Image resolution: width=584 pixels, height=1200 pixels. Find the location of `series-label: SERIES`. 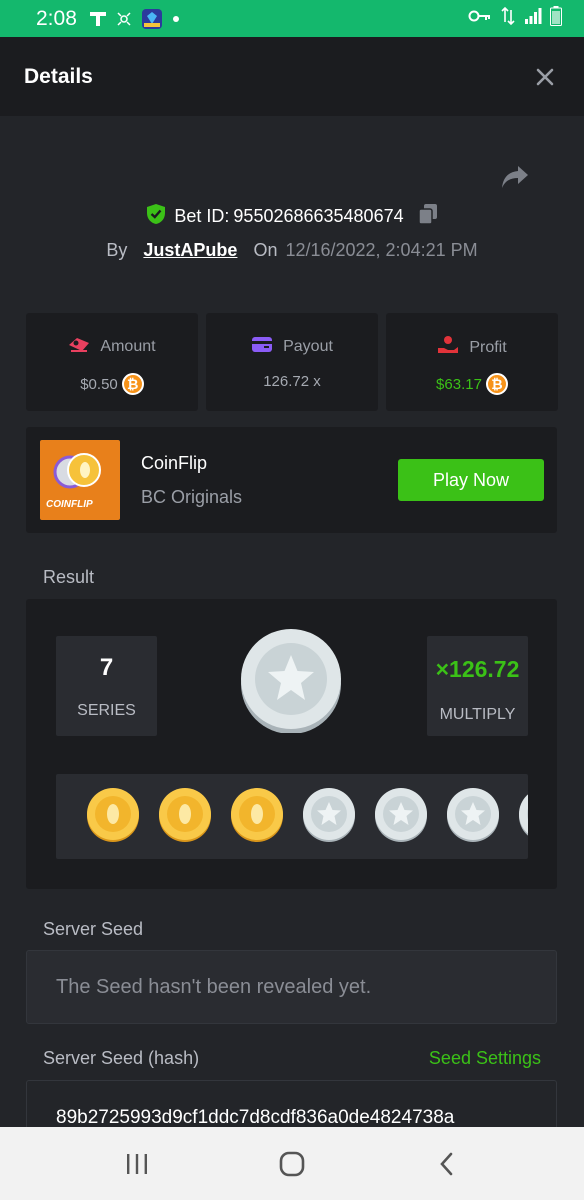

series-label: SERIES is located at coordinates (106, 710).